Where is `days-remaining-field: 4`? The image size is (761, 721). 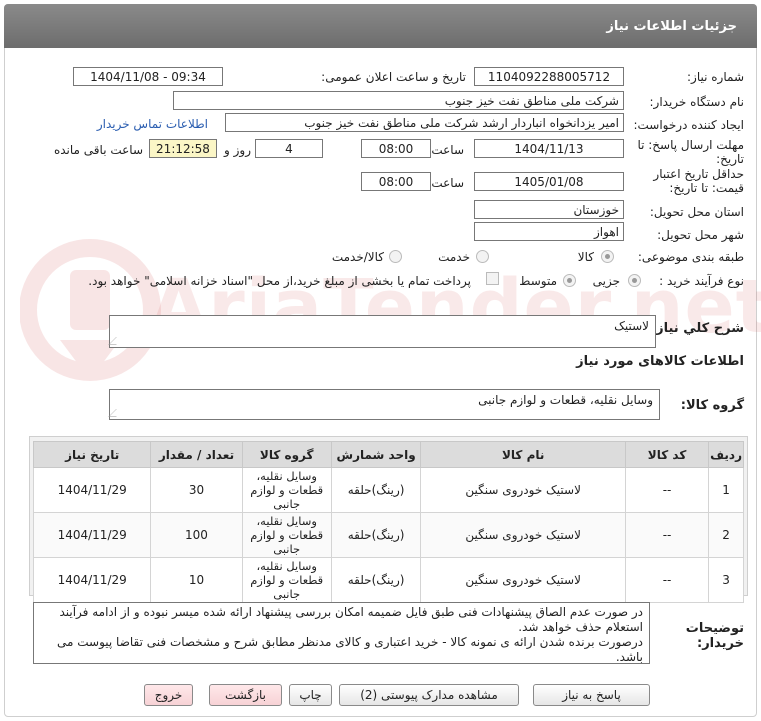 days-remaining-field: 4 is located at coordinates (289, 148).